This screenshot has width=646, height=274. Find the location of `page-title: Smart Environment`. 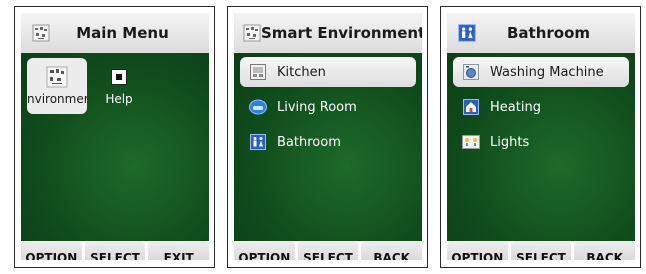

page-title: Smart Environment is located at coordinates (341, 33).